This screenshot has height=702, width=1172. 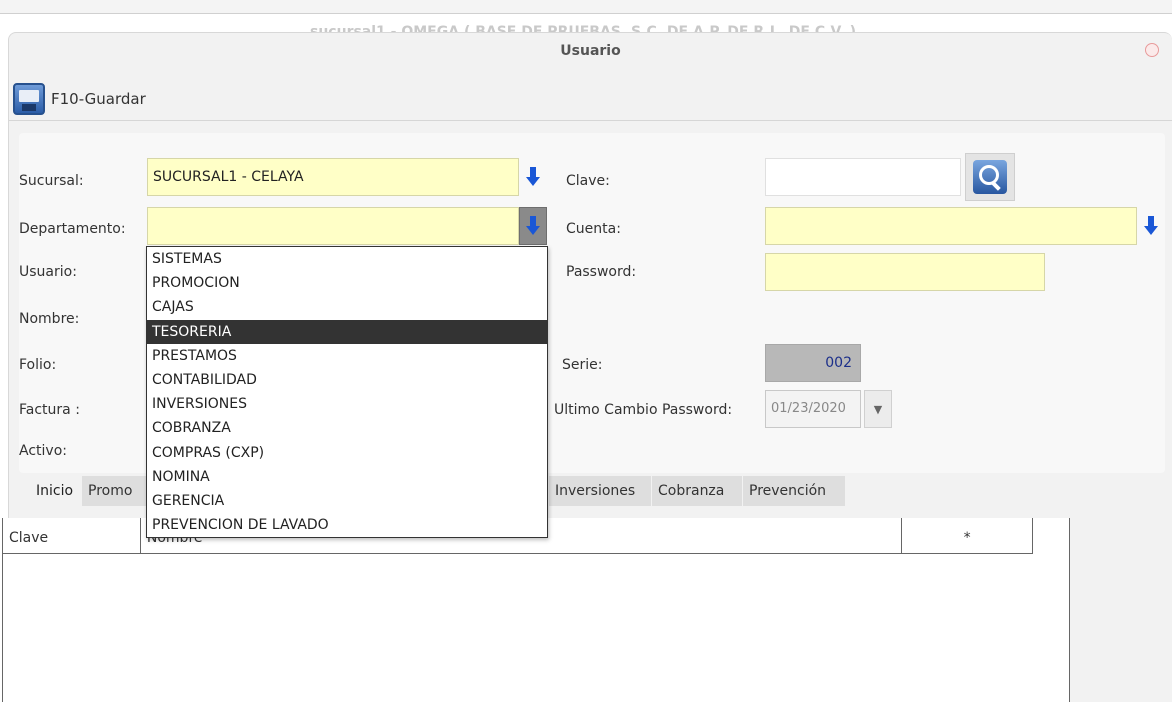 What do you see at coordinates (794, 491) in the screenshot?
I see `tab-prevencion: Prevención` at bounding box center [794, 491].